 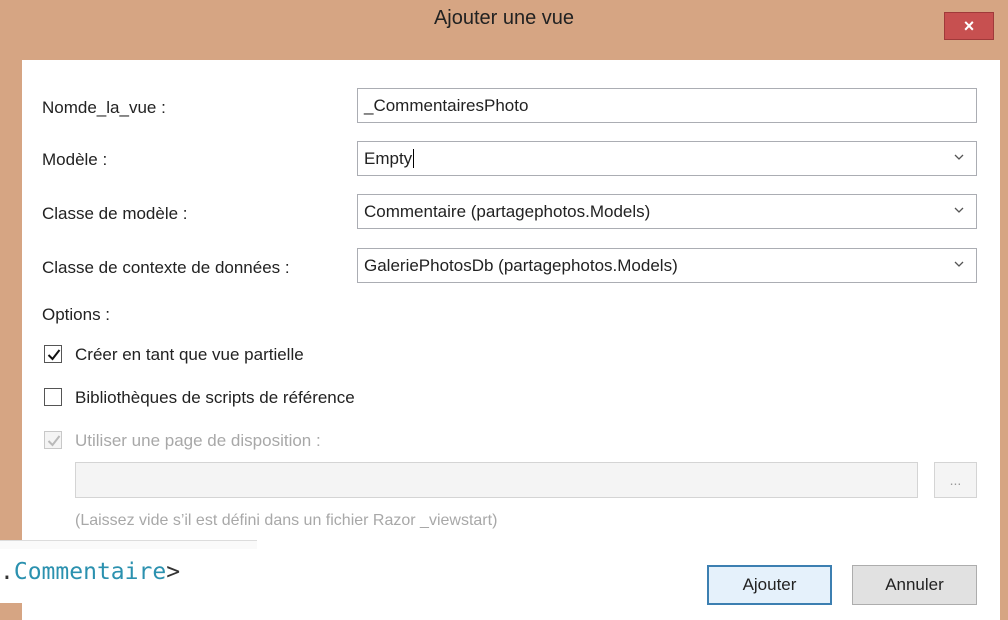 What do you see at coordinates (128, 545) in the screenshot?
I see `editor-strip` at bounding box center [128, 545].